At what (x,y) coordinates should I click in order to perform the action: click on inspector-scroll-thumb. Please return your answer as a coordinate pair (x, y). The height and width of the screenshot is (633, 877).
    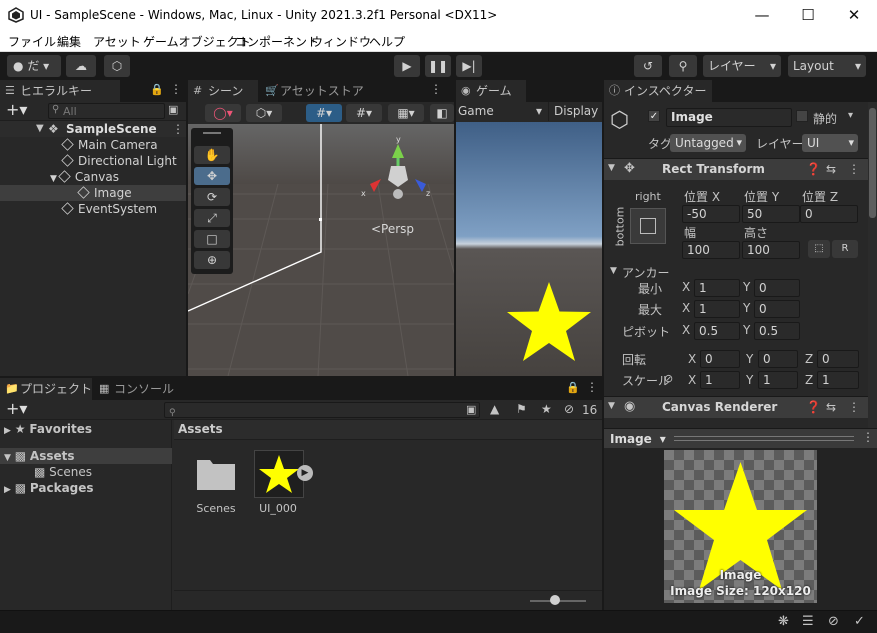
    Looking at the image, I should click on (872, 163).